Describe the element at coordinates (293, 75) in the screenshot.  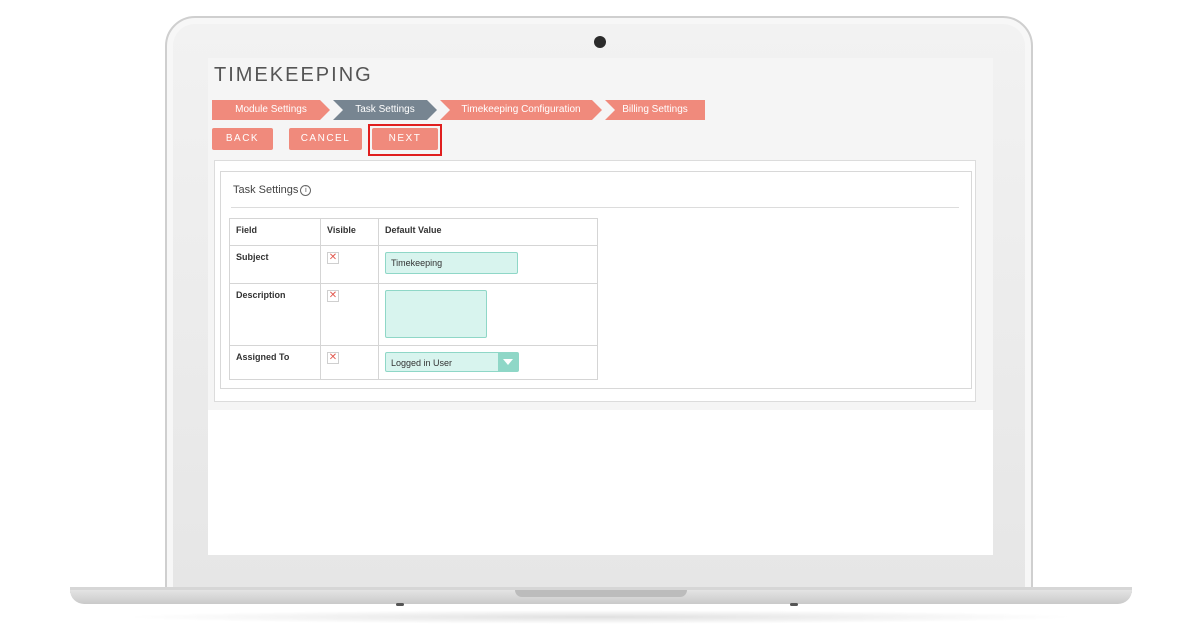
I see `page-title: TIMEKEEPING` at that location.